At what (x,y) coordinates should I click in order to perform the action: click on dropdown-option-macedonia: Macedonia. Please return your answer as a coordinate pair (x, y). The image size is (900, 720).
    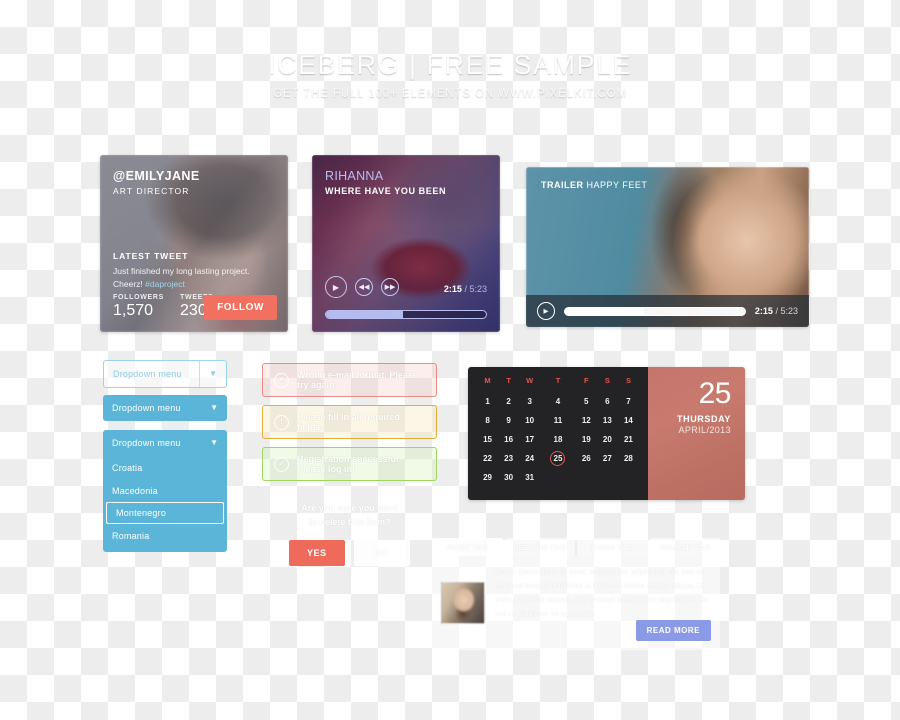
    Looking at the image, I should click on (165, 490).